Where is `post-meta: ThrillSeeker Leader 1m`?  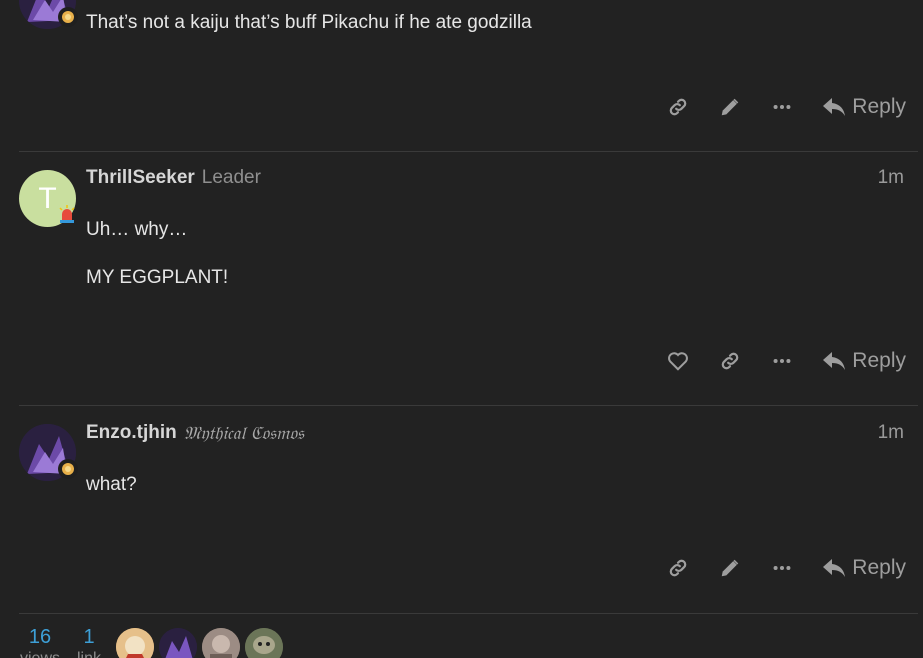 post-meta: ThrillSeeker Leader 1m is located at coordinates (495, 178).